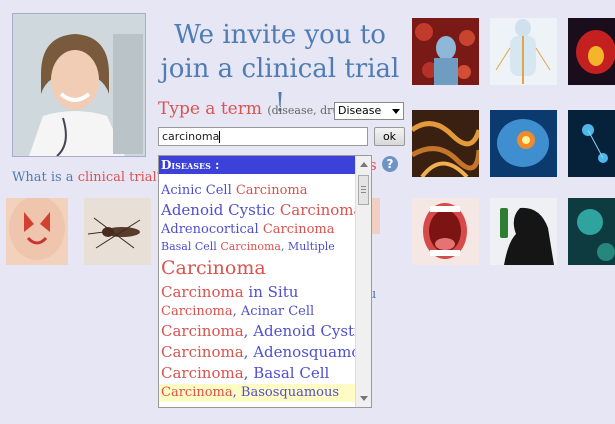 This screenshot has height=424, width=615. Describe the element at coordinates (191, 246) in the screenshot. I see `item-text: Basal Cell` at that location.